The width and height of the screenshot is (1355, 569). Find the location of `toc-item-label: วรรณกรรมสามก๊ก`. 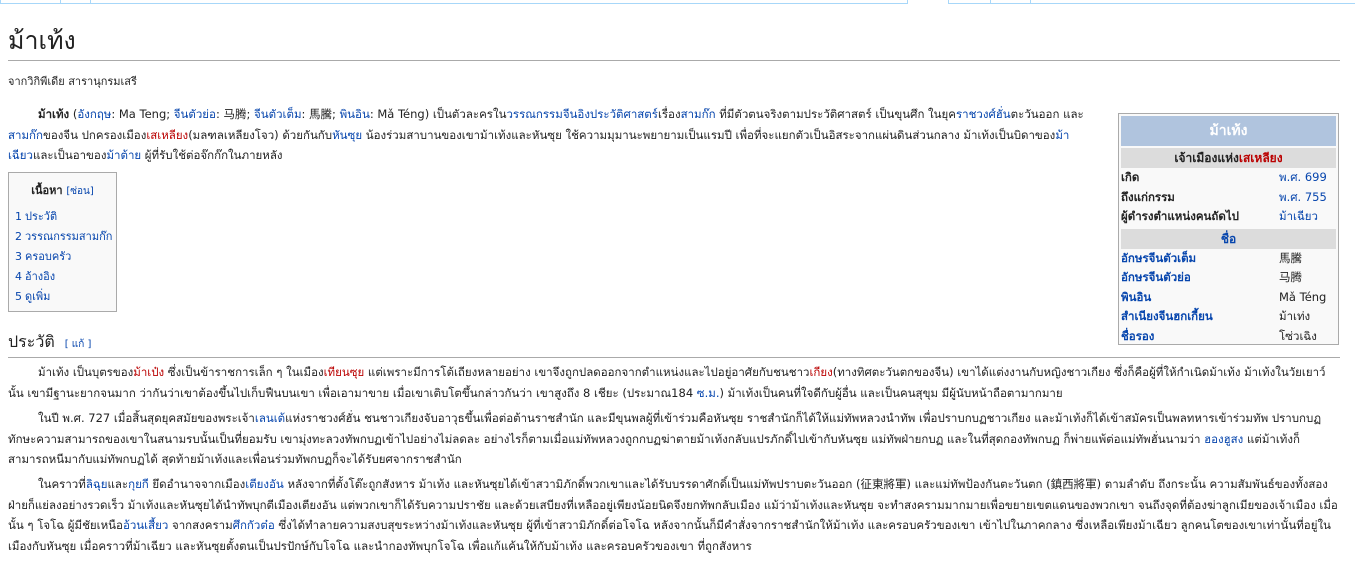

toc-item-label: วรรณกรรมสามก๊ก is located at coordinates (68, 236).